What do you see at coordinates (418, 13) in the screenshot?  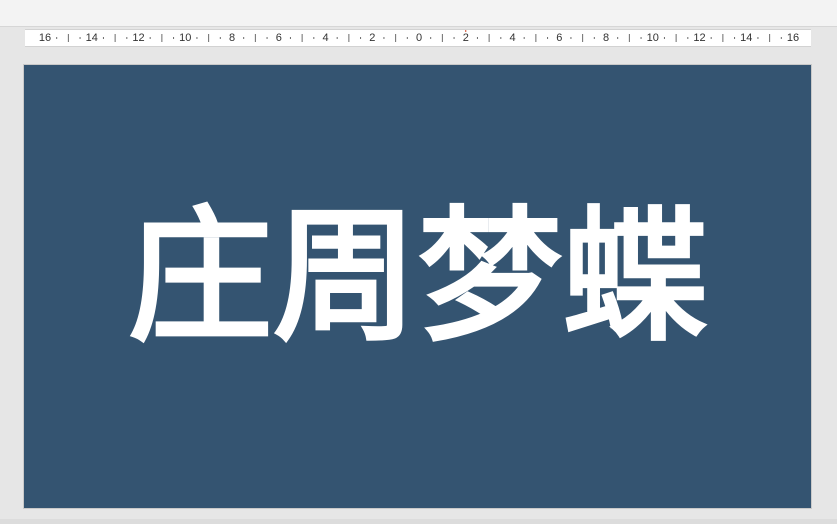 I see `toolbar-strip` at bounding box center [418, 13].